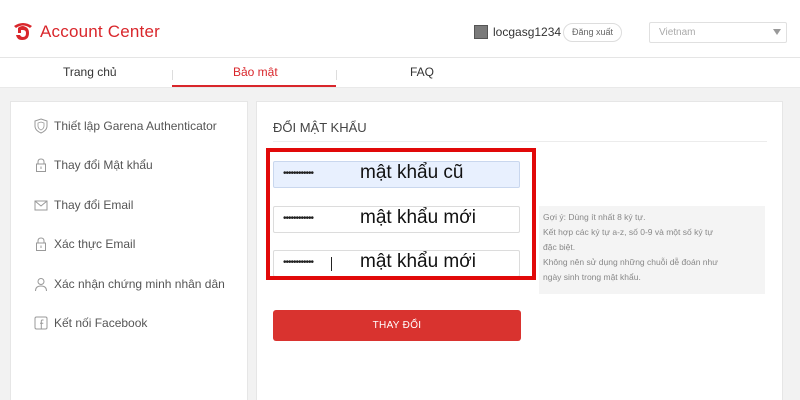  What do you see at coordinates (90, 72) in the screenshot?
I see `tab-home: Trang chủ` at bounding box center [90, 72].